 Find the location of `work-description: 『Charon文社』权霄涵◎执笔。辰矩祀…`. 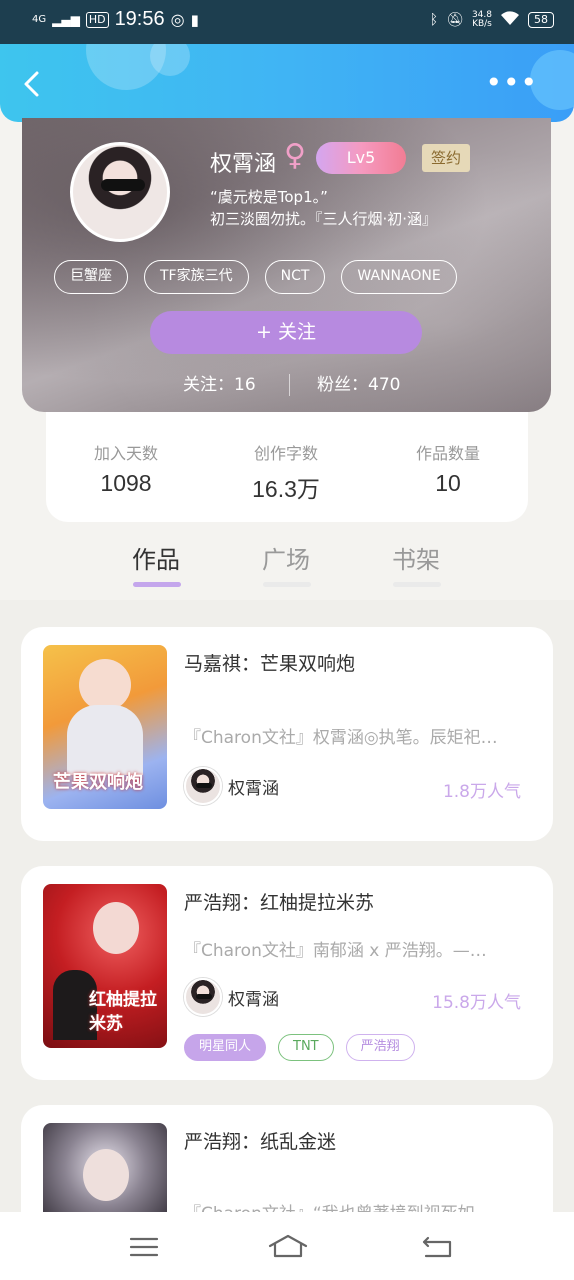

work-description: 『Charon文社』权霄涵◎执笔。辰矩祀… is located at coordinates (341, 738).